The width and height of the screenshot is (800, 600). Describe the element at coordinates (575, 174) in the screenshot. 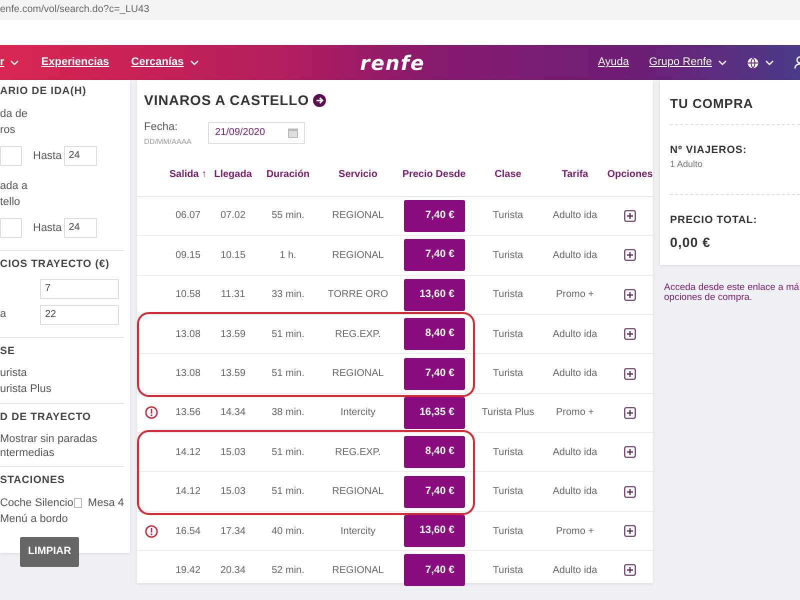

I see `column-header: Tarifa` at that location.